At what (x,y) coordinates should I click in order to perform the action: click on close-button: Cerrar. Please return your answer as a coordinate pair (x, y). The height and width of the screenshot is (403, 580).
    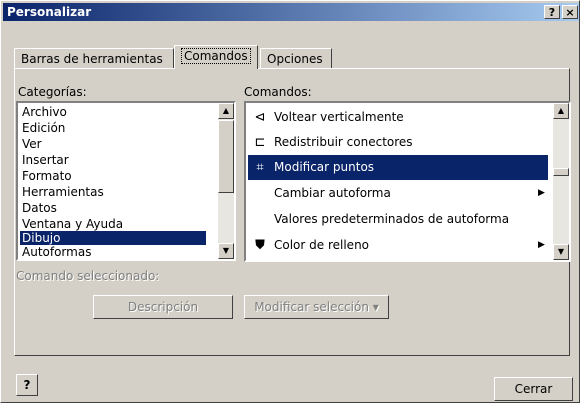
    Looking at the image, I should click on (533, 389).